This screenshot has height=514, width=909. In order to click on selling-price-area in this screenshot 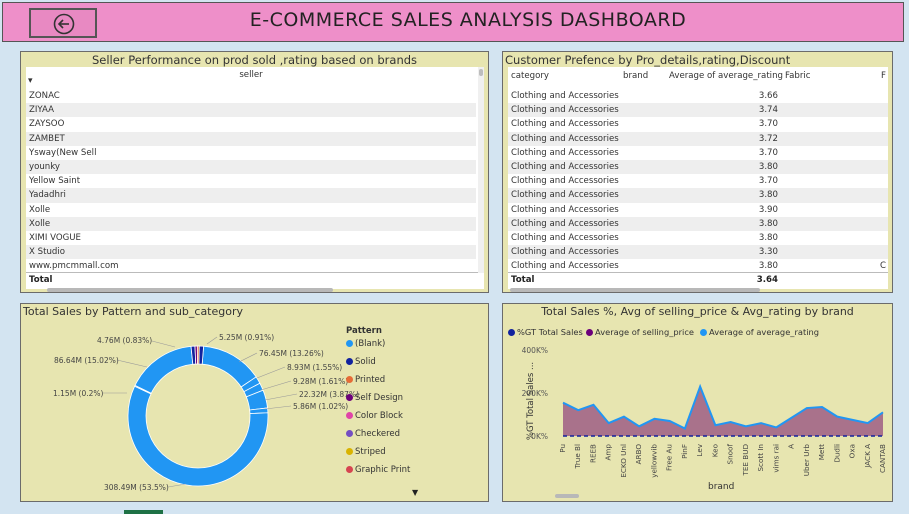, I will do `click(723, 411)`.